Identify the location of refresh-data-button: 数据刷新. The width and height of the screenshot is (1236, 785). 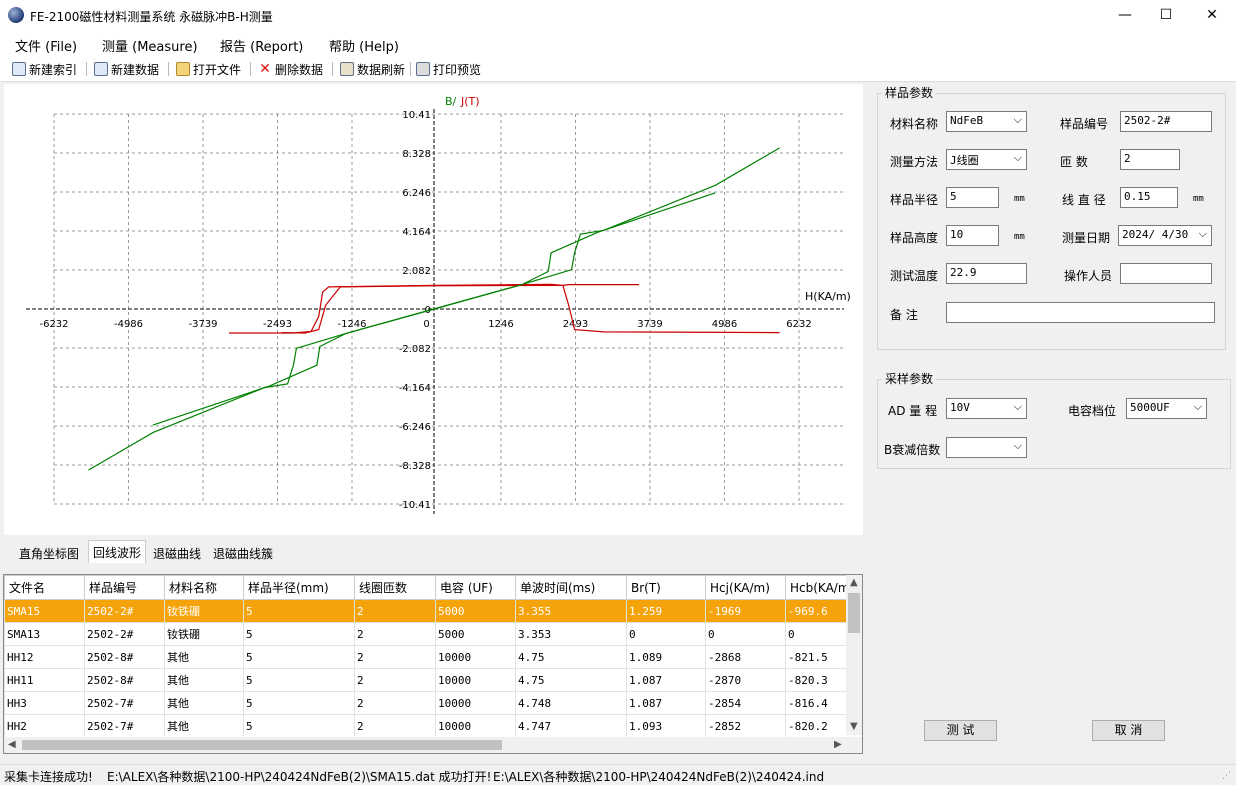
(372, 69).